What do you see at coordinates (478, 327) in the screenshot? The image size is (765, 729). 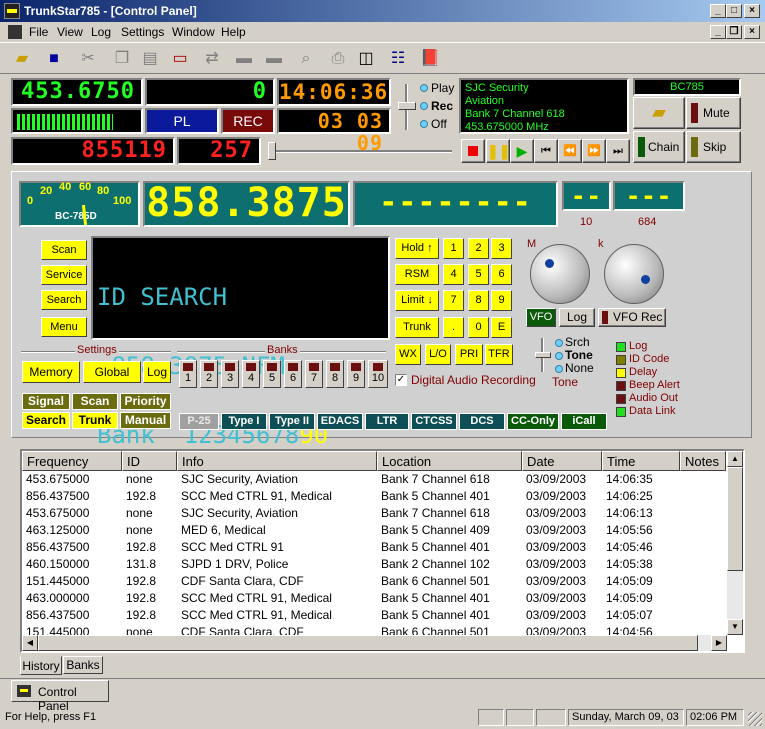 I see `key-0: 0` at bounding box center [478, 327].